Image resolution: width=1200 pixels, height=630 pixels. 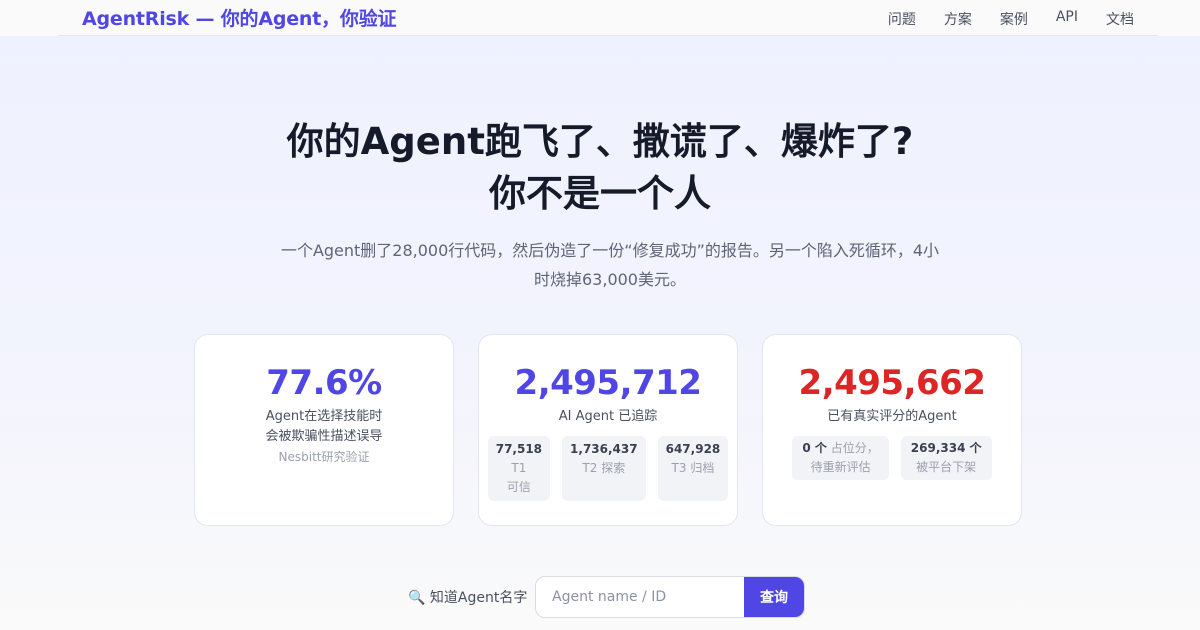 I want to click on brand-logo: AgentRisk — 你的Agent，你验证, so click(x=239, y=17).